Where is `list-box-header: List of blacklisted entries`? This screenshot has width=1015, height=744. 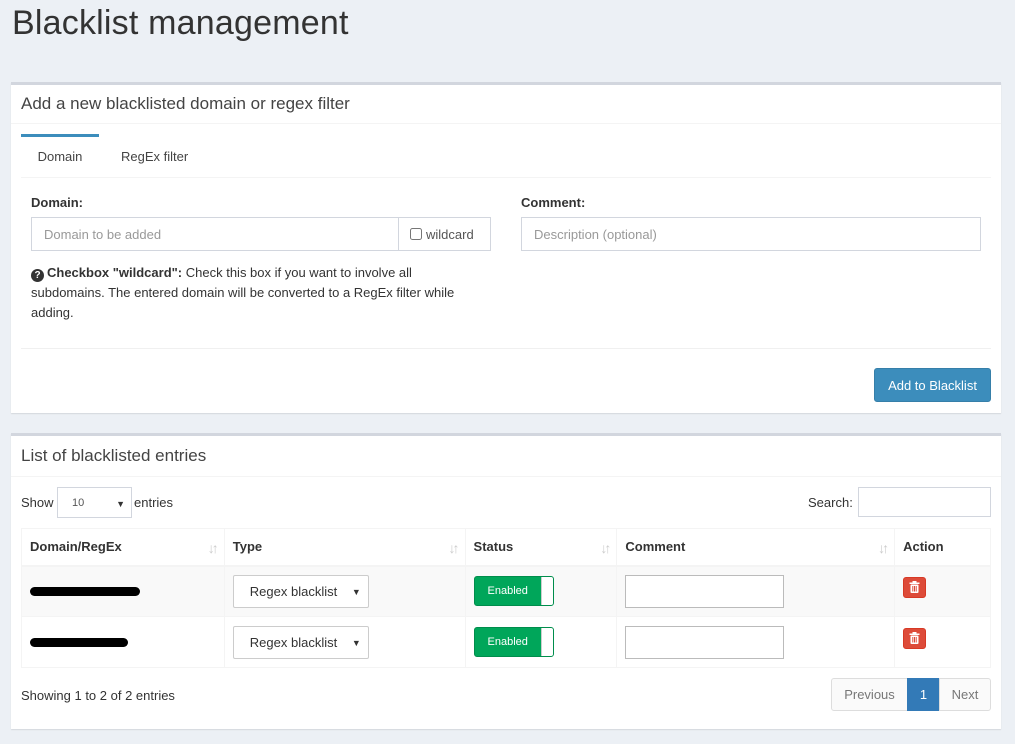 list-box-header: List of blacklisted entries is located at coordinates (506, 456).